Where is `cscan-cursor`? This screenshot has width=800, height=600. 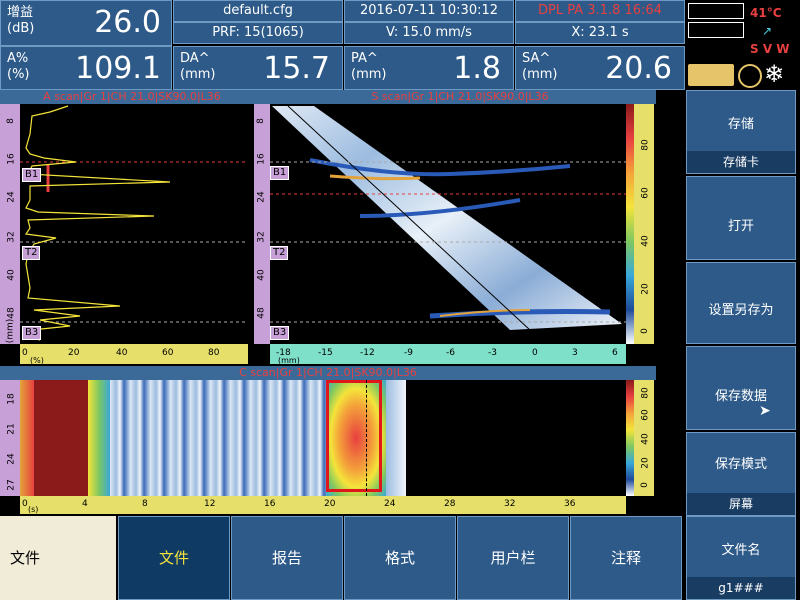 cscan-cursor is located at coordinates (366, 438).